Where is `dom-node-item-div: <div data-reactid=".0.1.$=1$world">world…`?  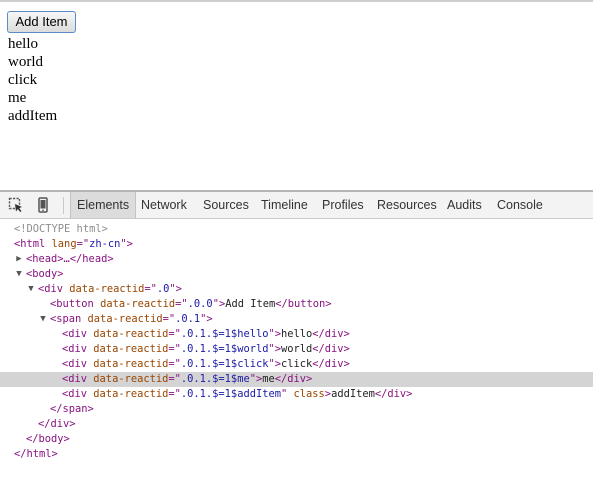
dom-node-item-div: <div data-reactid=".0.1.$=1$world">world… is located at coordinates (296, 349).